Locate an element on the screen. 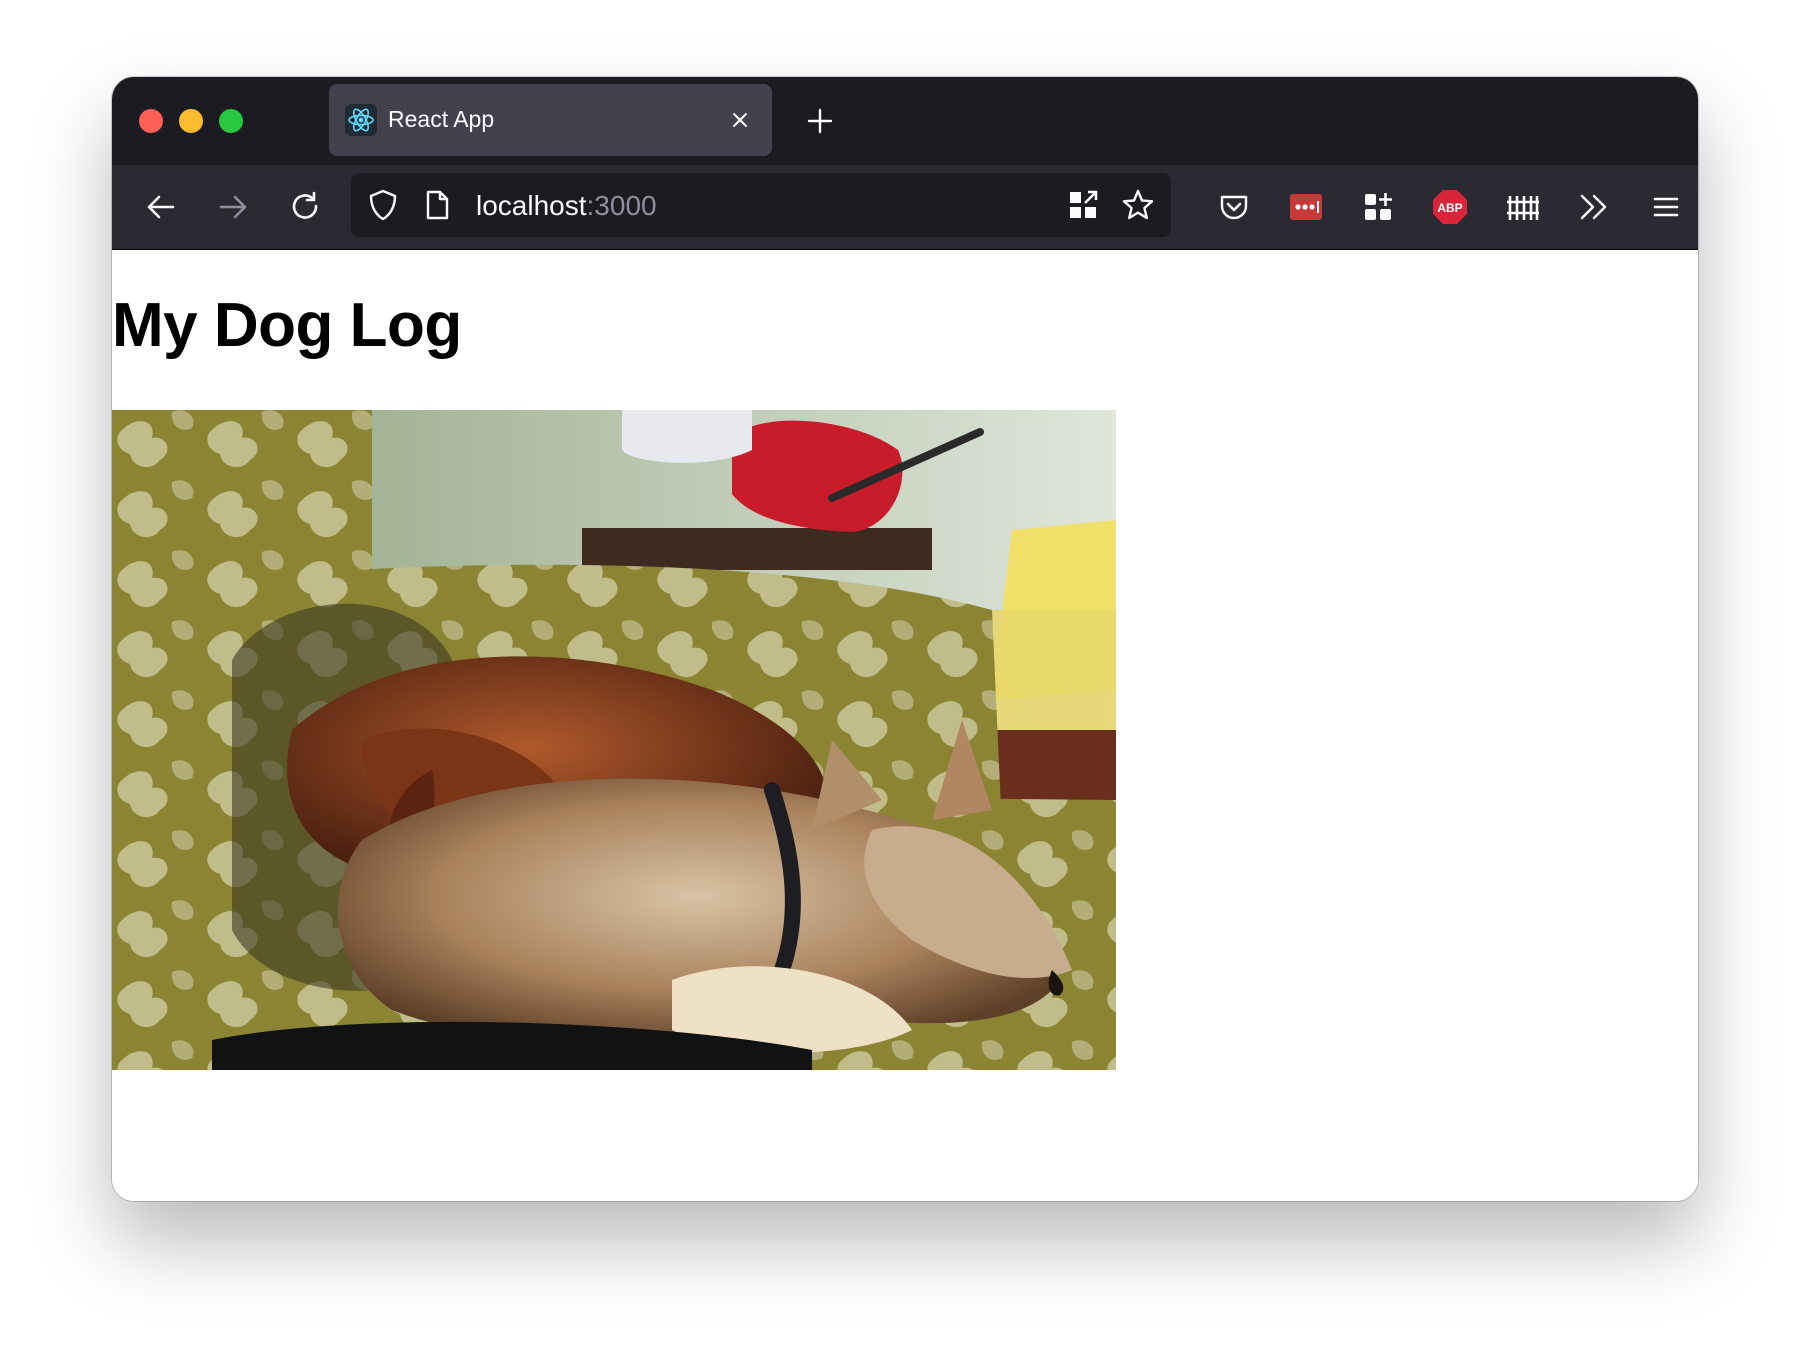  tab-title: React App is located at coordinates (441, 119).